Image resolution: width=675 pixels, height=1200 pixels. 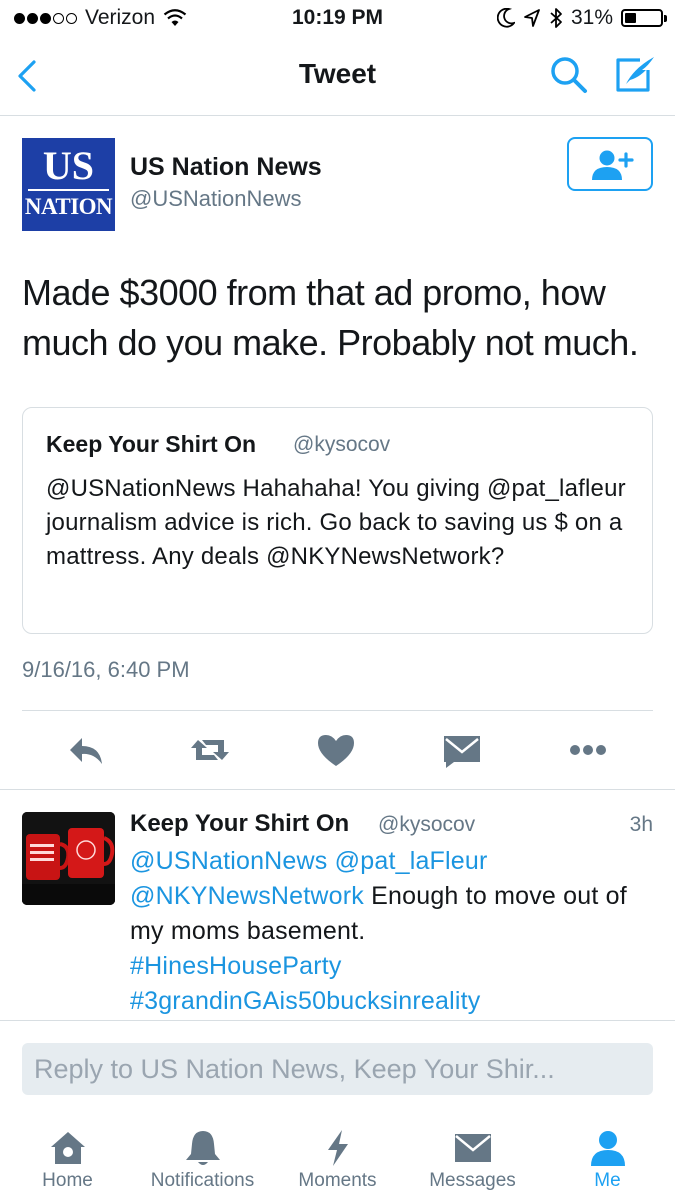 I want to click on do-not-disturb-moon-icon, so click(x=505, y=18).